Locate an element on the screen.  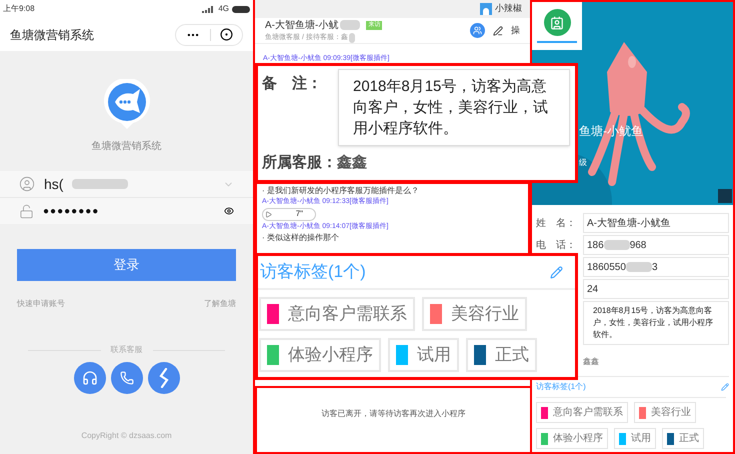
profile-field: 24 is located at coordinates (656, 289).